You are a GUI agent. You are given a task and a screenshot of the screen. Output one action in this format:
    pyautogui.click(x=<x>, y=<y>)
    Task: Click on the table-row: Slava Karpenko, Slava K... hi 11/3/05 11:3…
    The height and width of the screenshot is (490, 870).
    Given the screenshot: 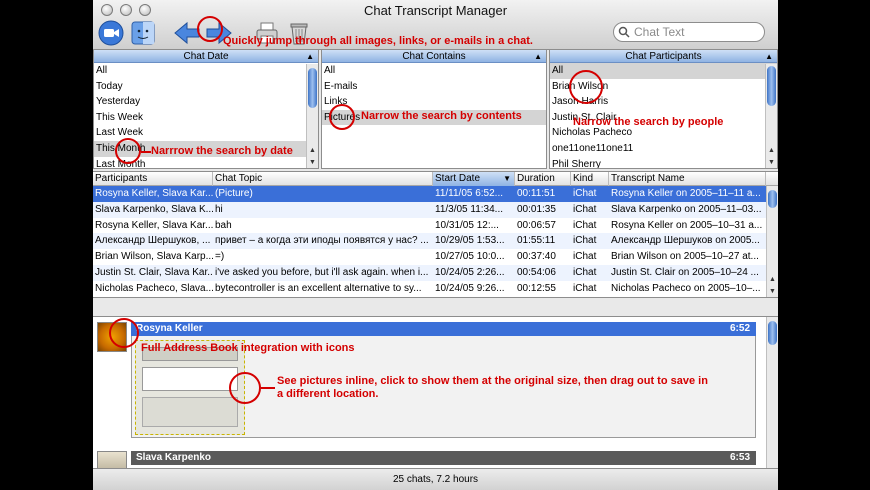 What is the action you would take?
    pyautogui.click(x=435, y=209)
    